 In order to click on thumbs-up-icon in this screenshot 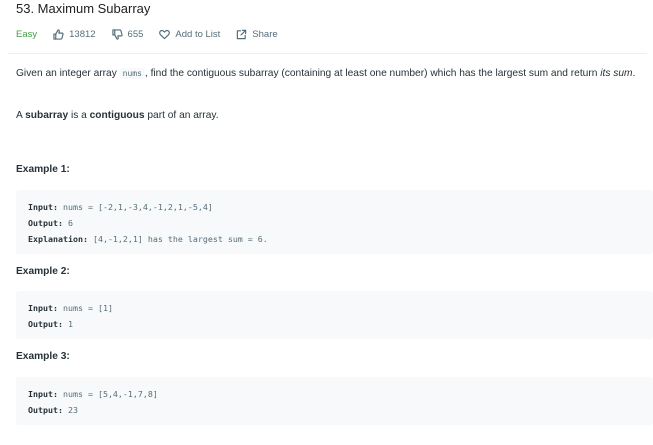, I will do `click(58, 34)`.